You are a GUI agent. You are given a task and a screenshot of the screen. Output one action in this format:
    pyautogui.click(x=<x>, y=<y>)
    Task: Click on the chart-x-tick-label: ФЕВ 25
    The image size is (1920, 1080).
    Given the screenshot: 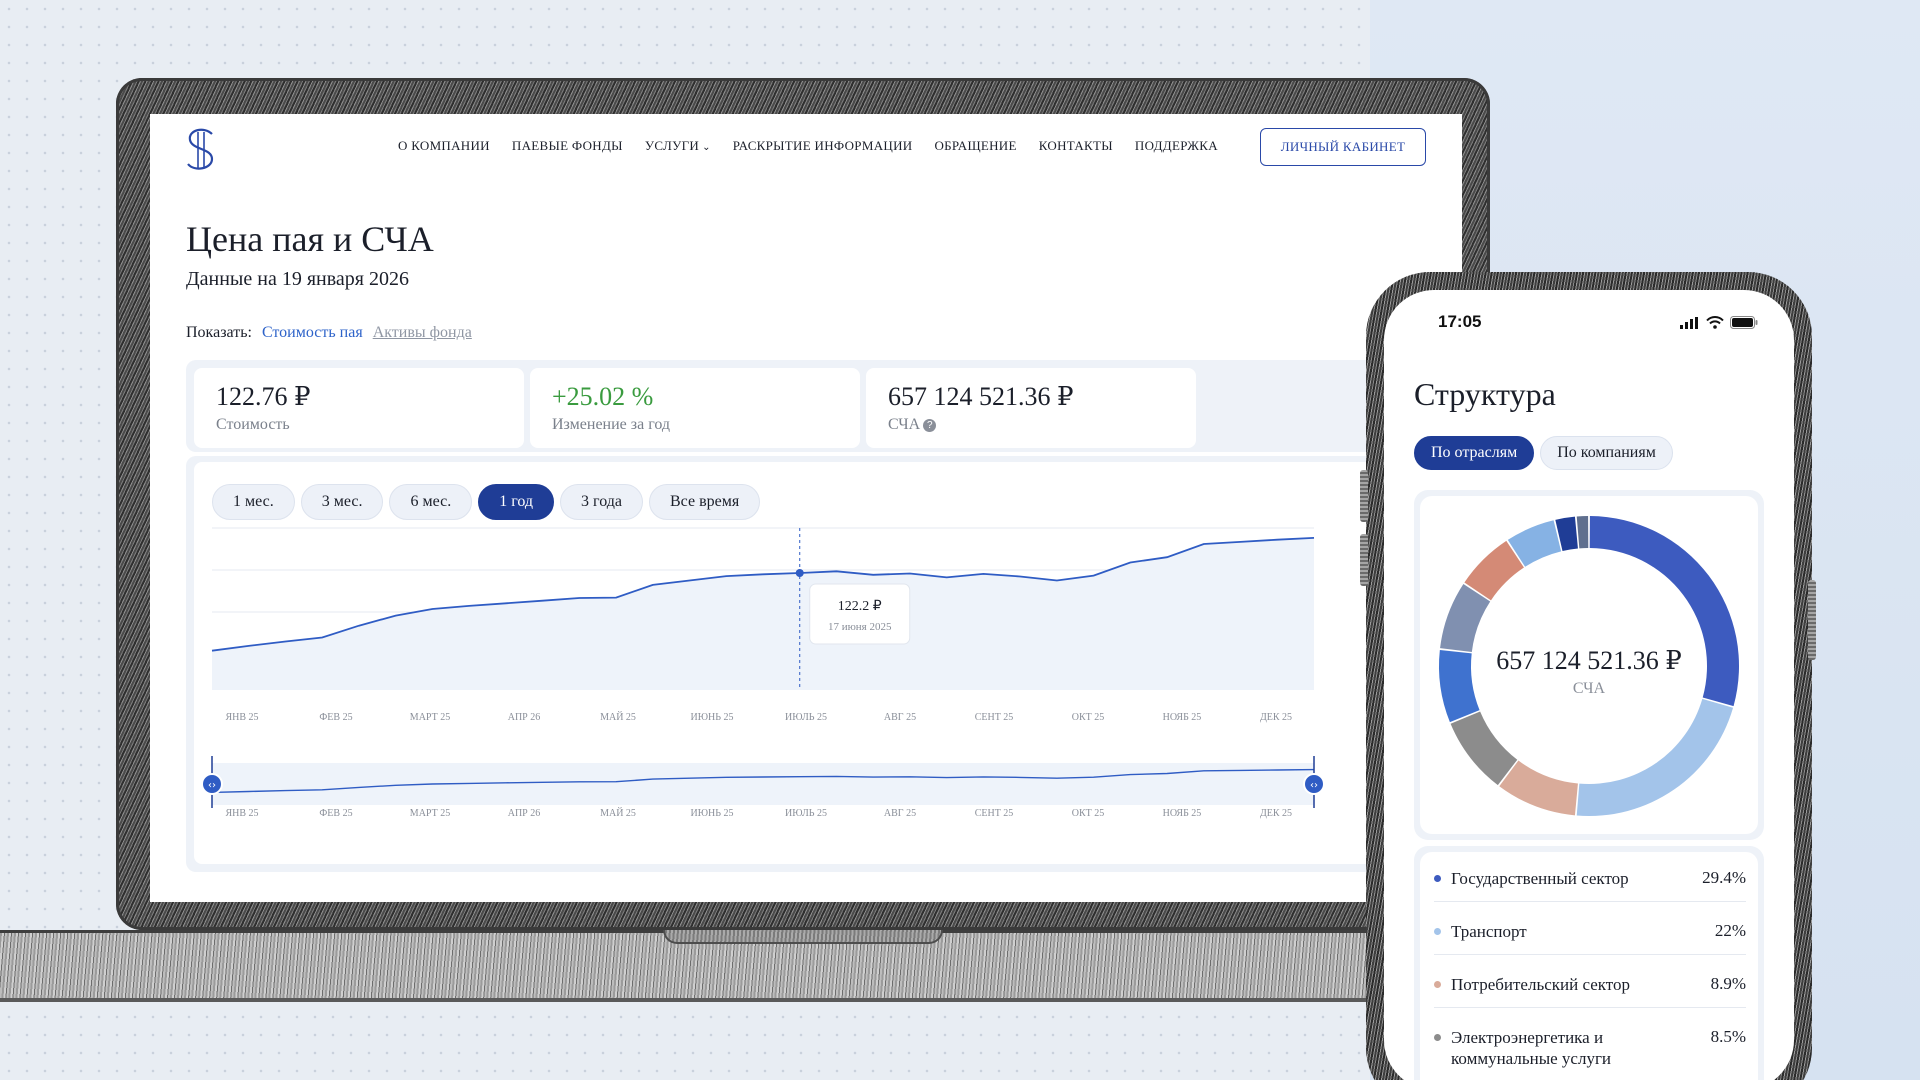 What is the action you would take?
    pyautogui.click(x=335, y=717)
    